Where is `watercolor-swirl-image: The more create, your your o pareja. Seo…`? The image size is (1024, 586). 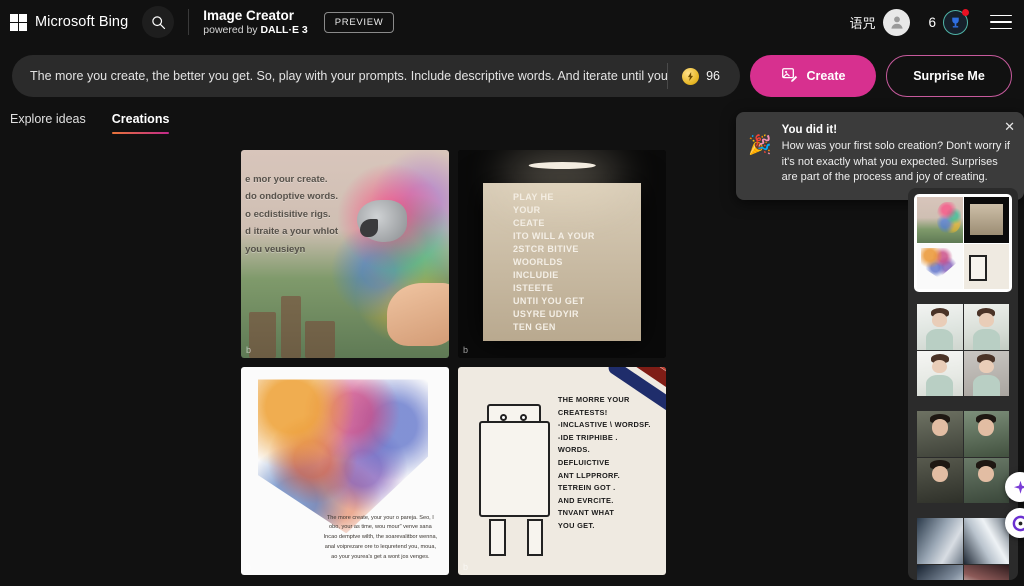
watercolor-swirl-image: The more create, your your o pareja. Seo… is located at coordinates (345, 471).